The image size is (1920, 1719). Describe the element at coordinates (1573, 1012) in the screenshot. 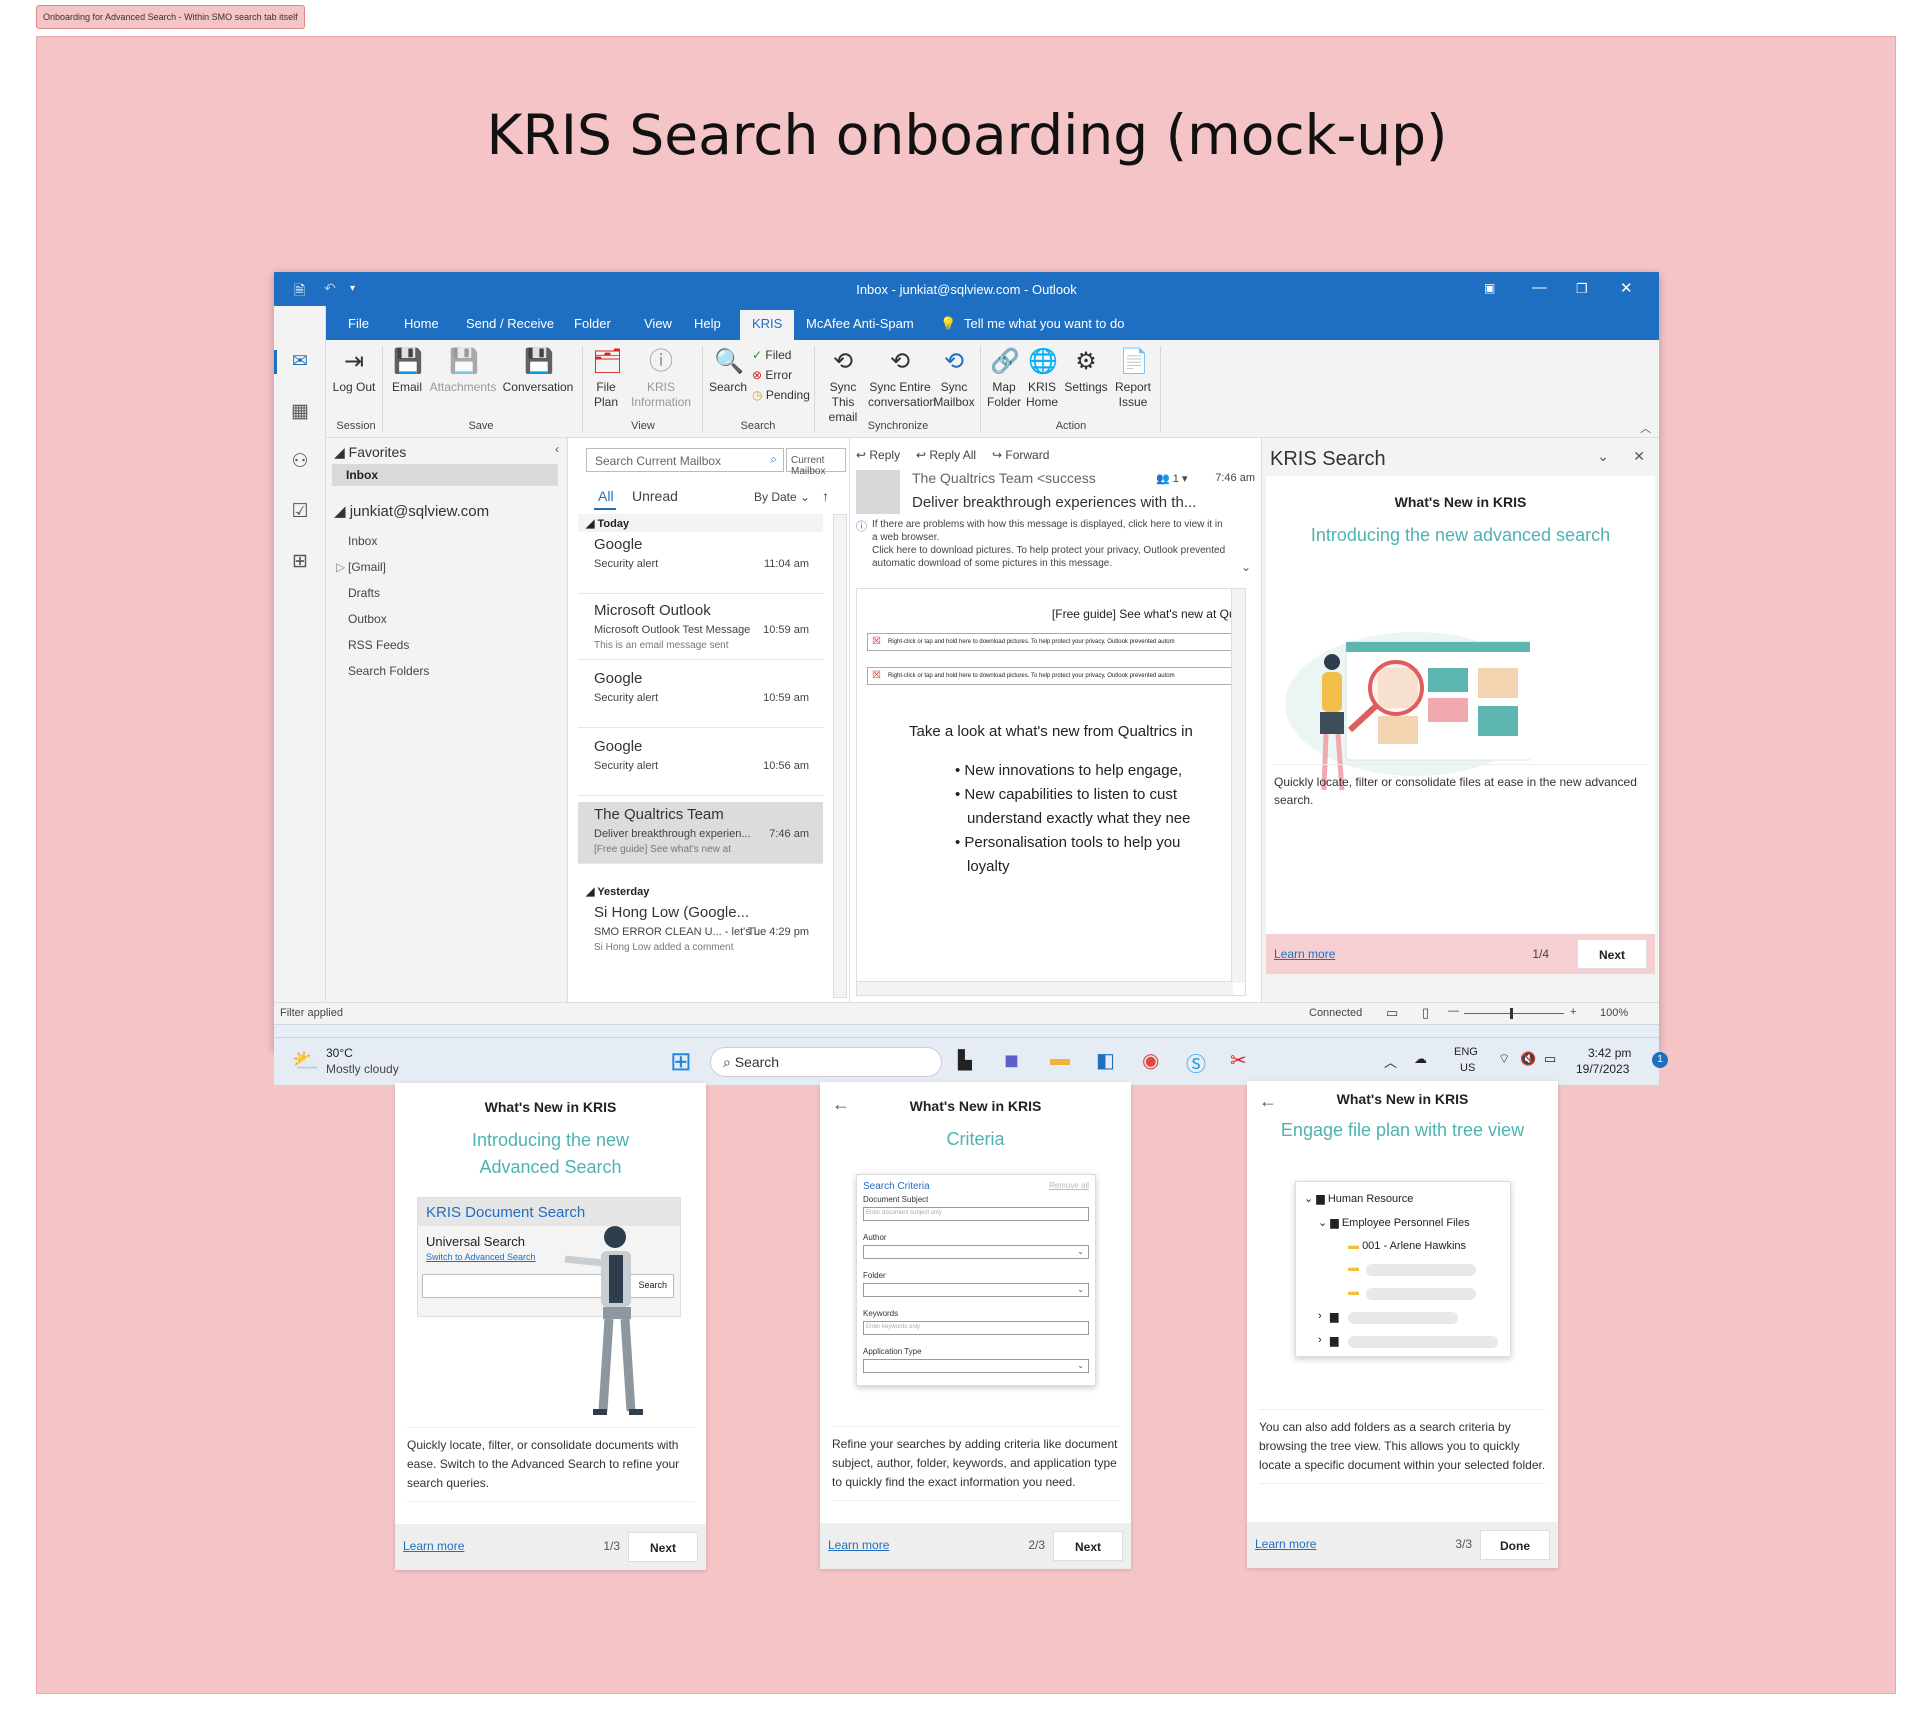

I see `zoom-in-icon: +` at that location.